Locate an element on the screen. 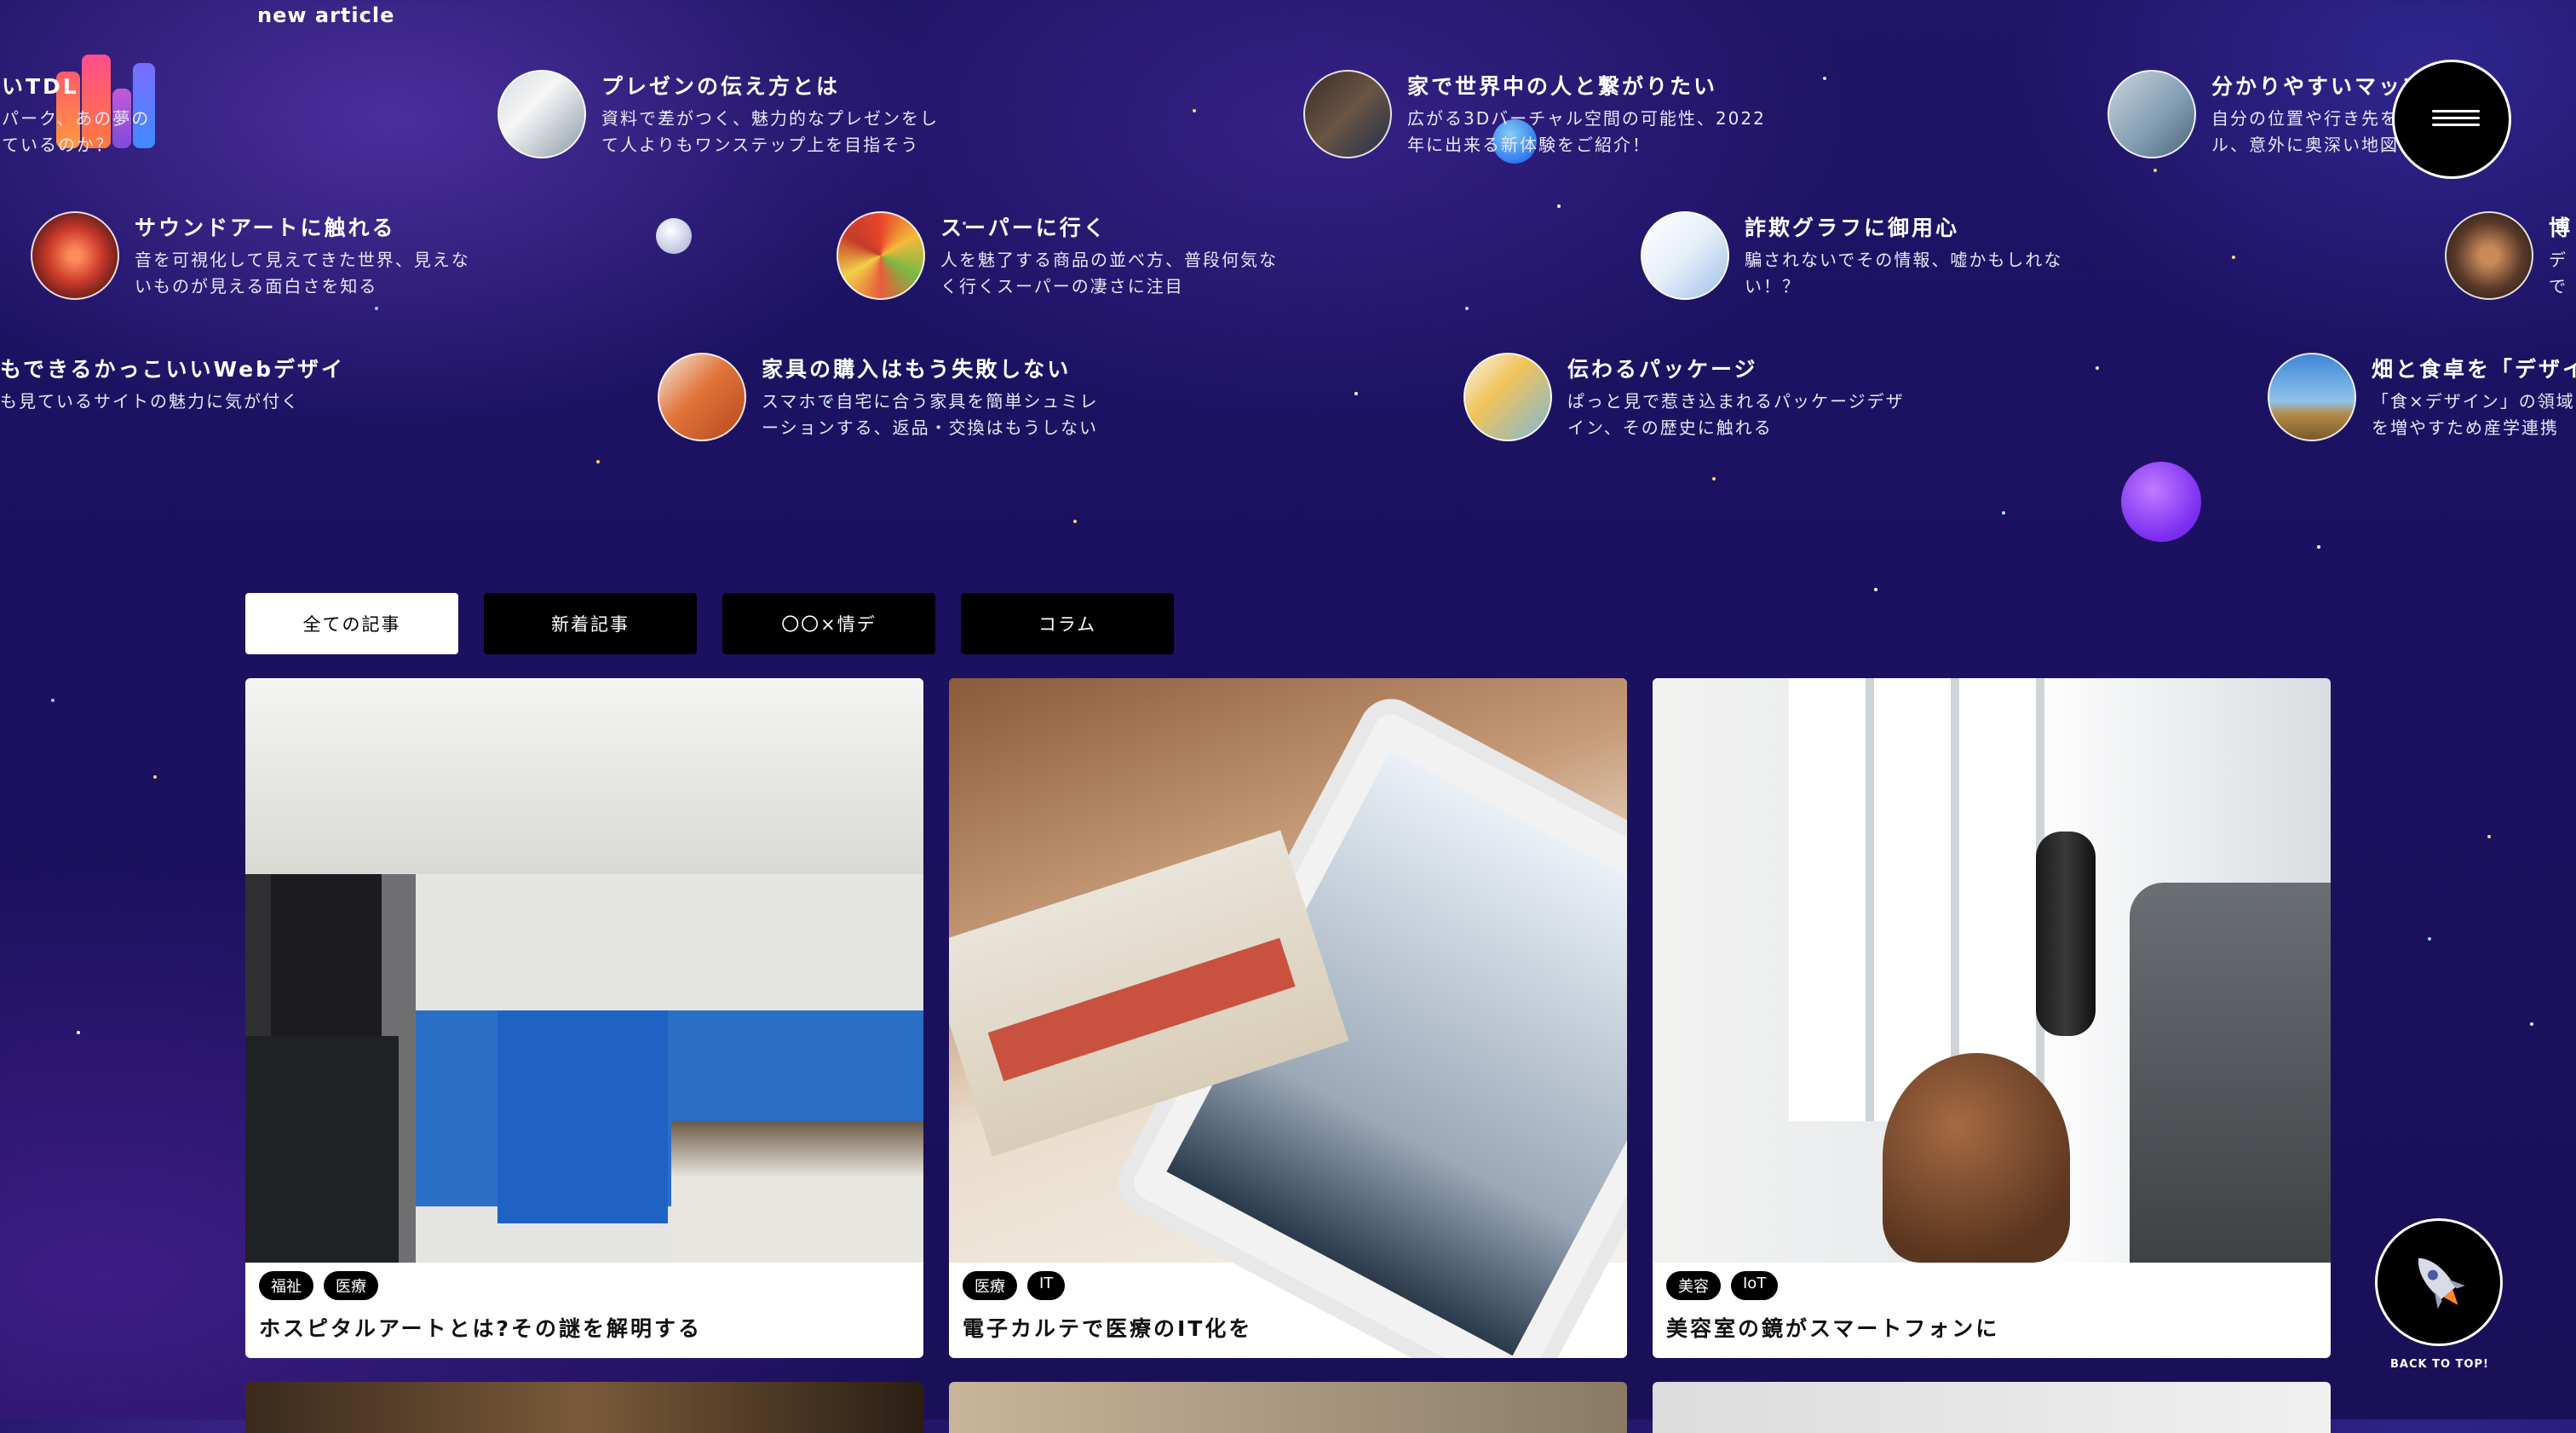 This screenshot has height=1433, width=2576. article-item: 伝わるパッケージ ぱっと見で惹き込まれるパッケージデザ イン、その歴史に触れる is located at coordinates (1699, 397).